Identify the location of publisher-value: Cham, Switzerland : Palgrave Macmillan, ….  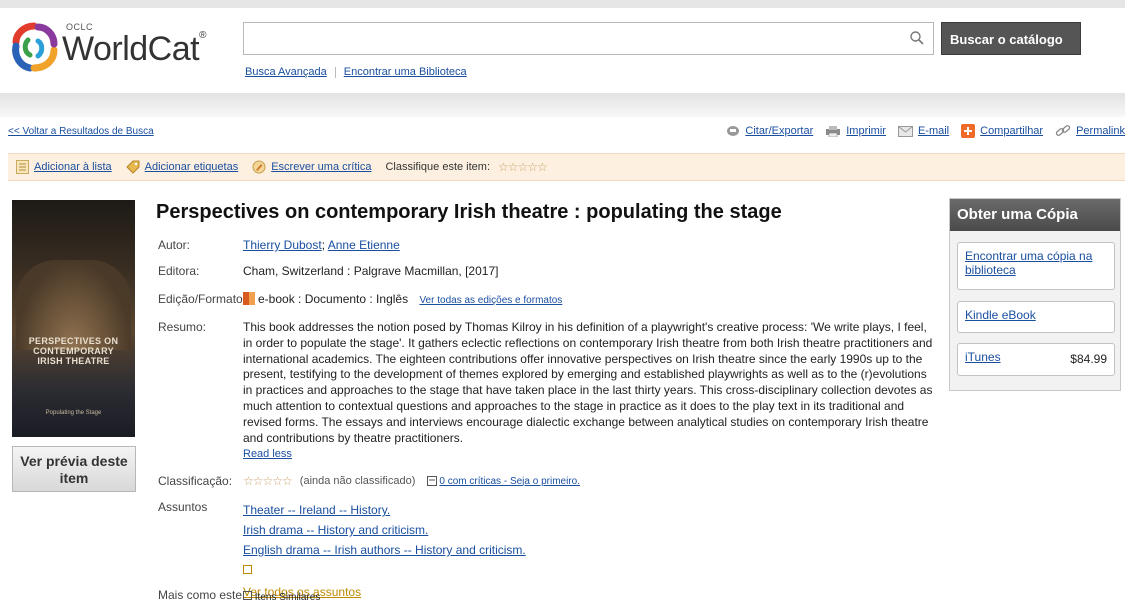
(371, 271).